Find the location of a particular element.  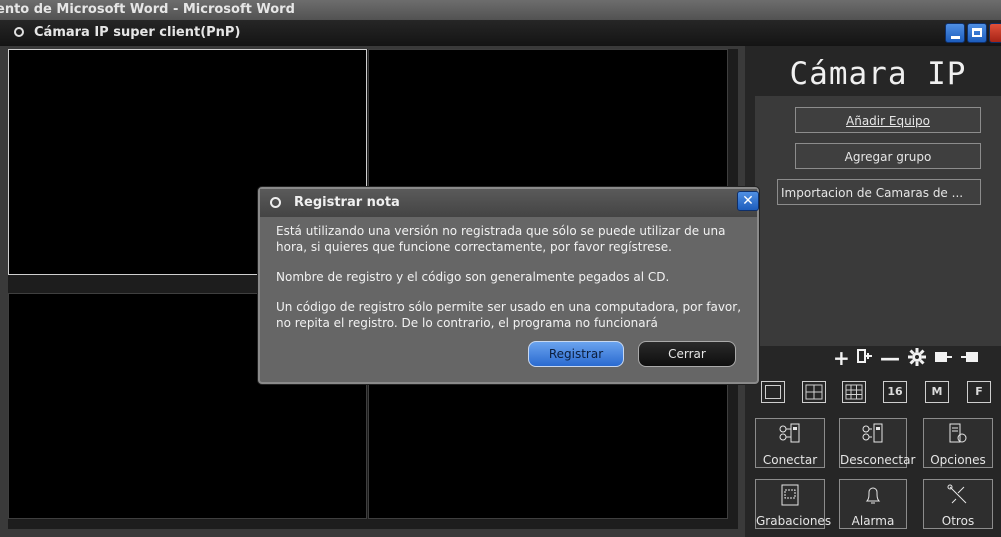

connect-label: Conectar is located at coordinates (790, 460).